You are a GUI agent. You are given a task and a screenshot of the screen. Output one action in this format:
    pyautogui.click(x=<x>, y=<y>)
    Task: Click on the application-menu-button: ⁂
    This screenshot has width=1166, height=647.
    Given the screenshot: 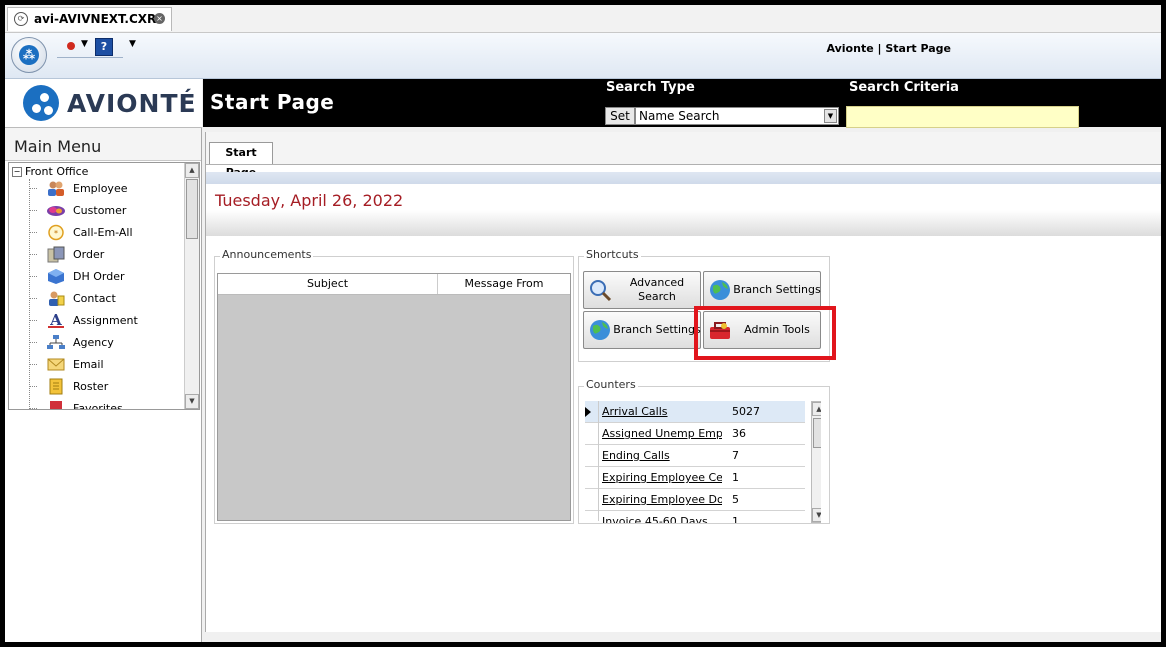 What is the action you would take?
    pyautogui.click(x=29, y=55)
    